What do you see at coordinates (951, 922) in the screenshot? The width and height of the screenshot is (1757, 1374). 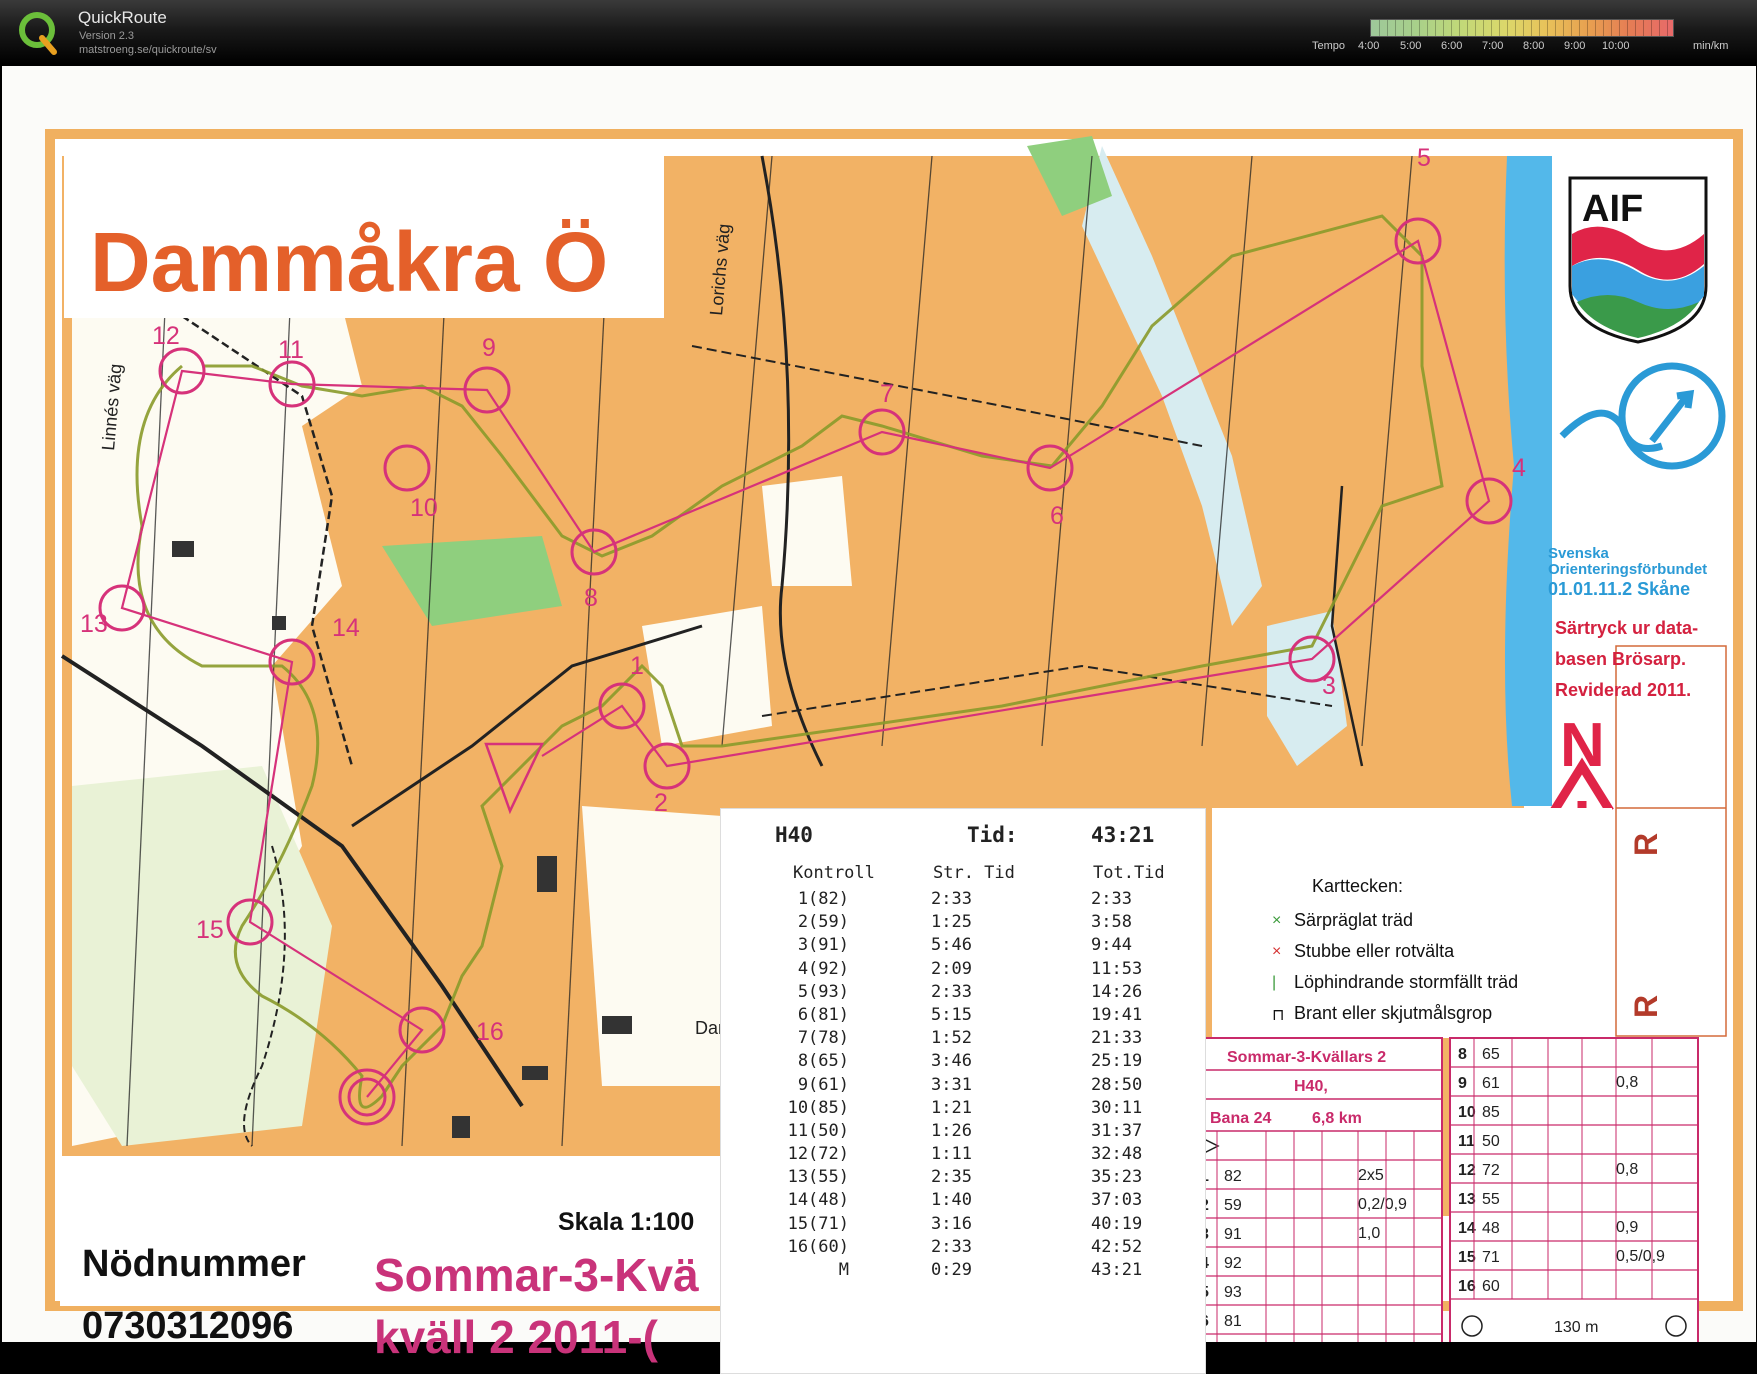 I see `split-split: 1:25` at bounding box center [951, 922].